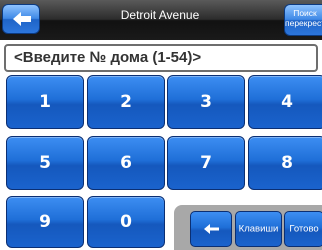 The height and width of the screenshot is (250, 322). Describe the element at coordinates (108, 57) in the screenshot. I see `house-number-placeholder: <Введите № дома (1-54)>` at that location.